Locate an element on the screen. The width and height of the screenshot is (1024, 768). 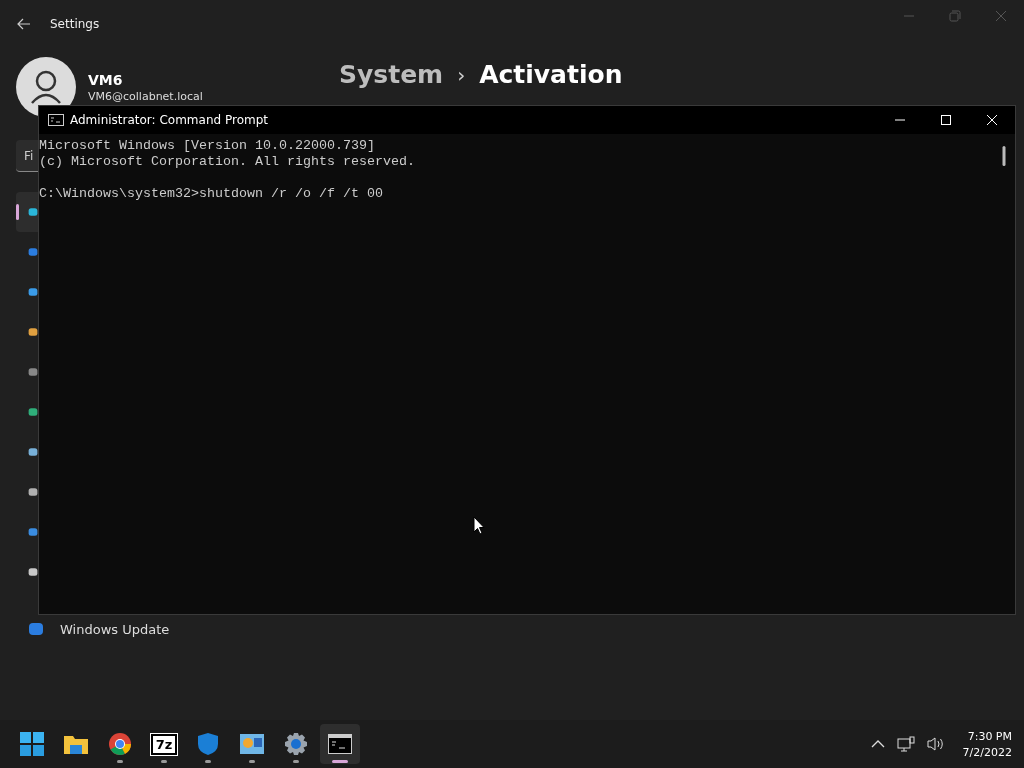
gear-icon is located at coordinates (296, 744).